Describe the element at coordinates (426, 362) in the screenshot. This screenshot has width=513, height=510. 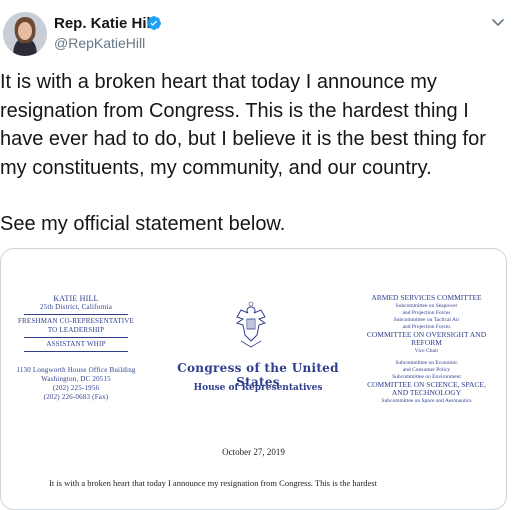
I see `subcommittee-3: Subcommittee on Economic` at that location.